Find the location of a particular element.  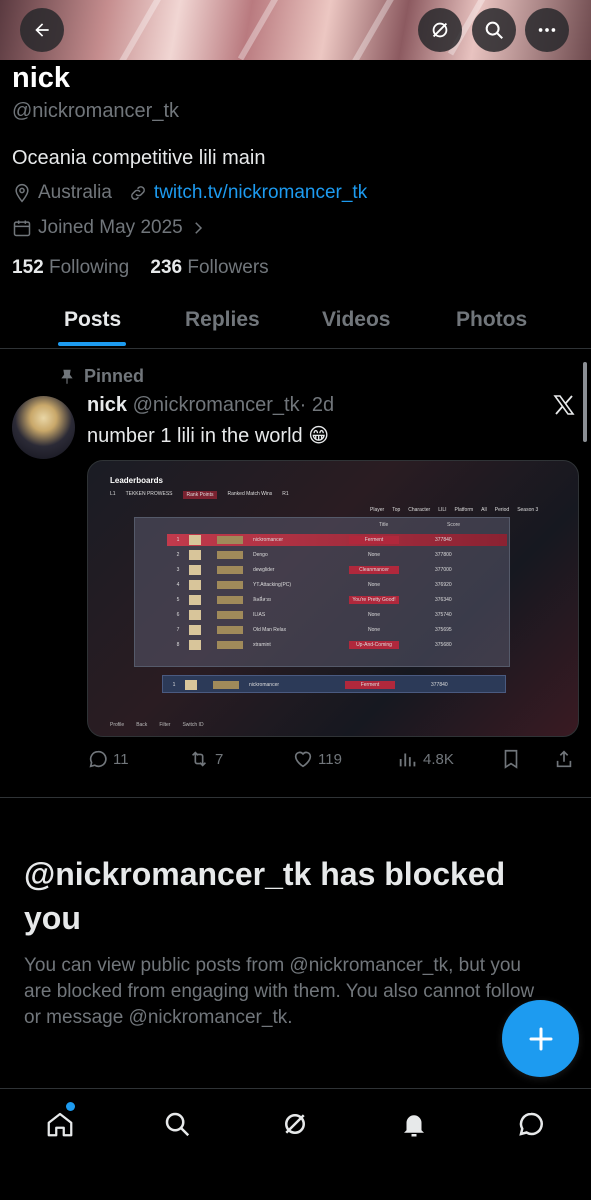

bell-icon is located at coordinates (414, 1126).